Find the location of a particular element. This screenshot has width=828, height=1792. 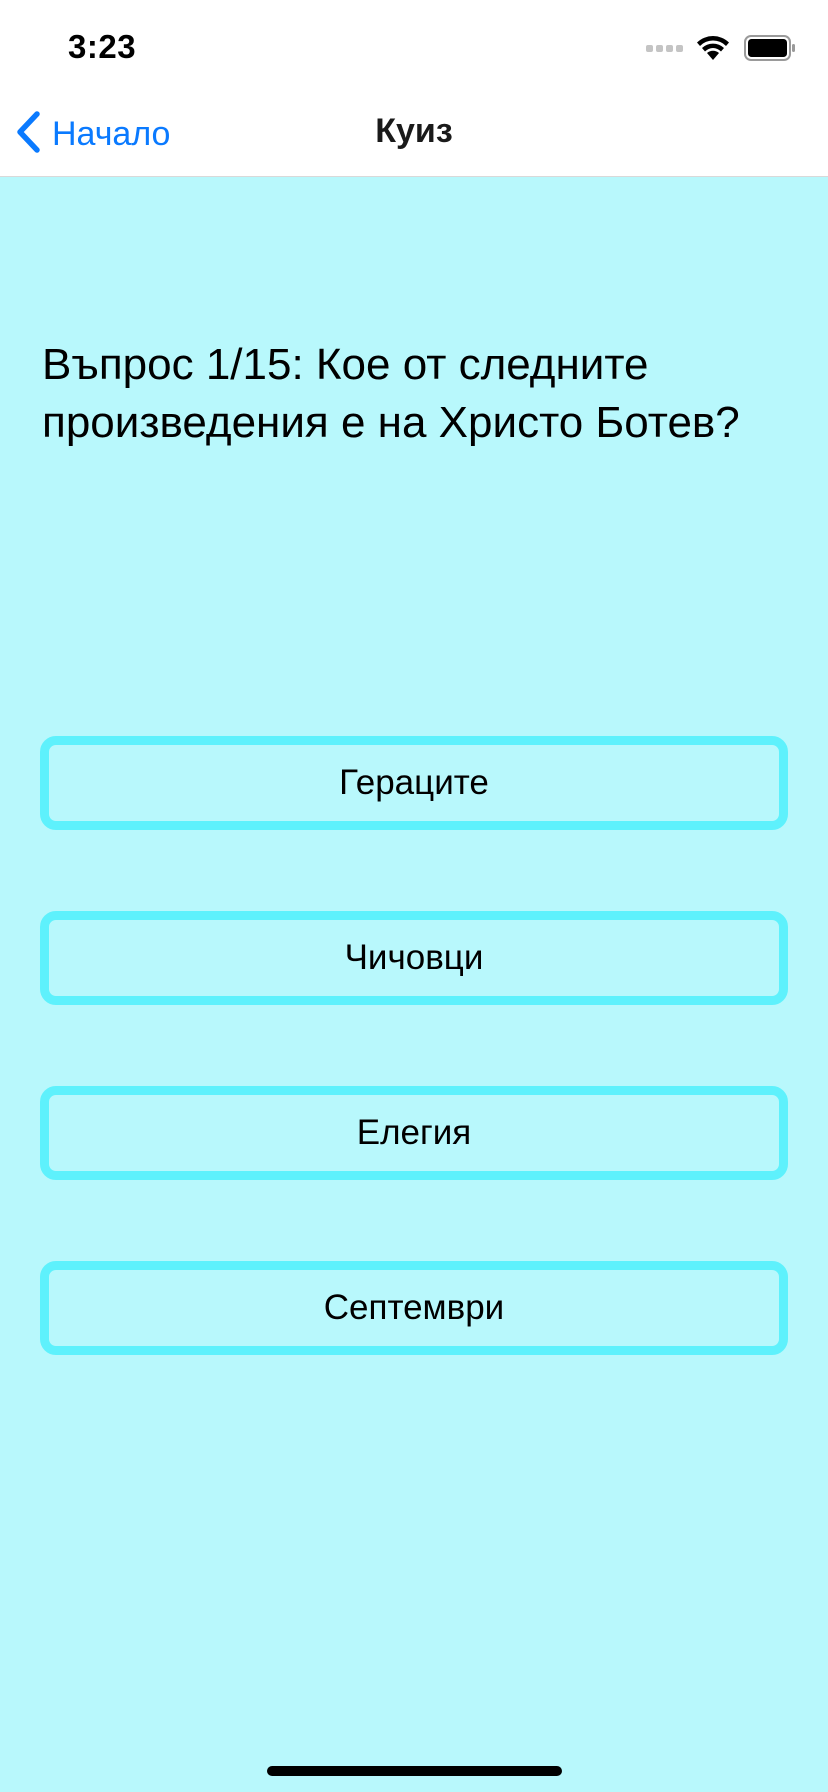

answer-button-2: Чичовци is located at coordinates (414, 958).